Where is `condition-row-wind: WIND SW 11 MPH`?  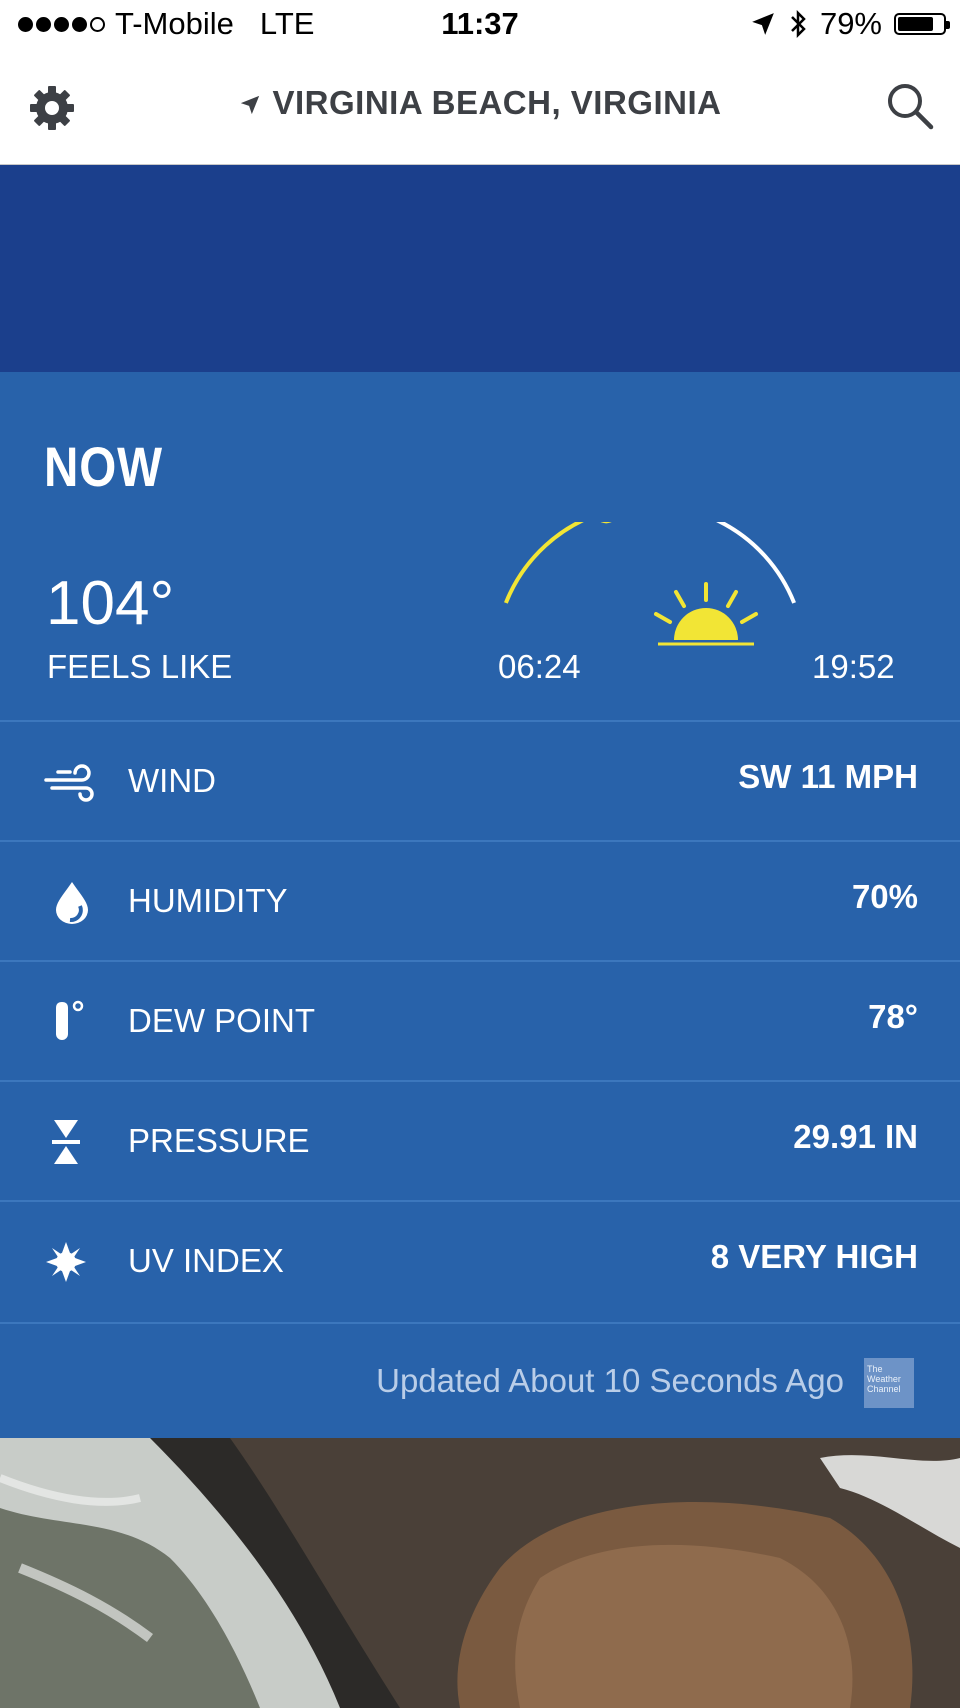 condition-row-wind: WIND SW 11 MPH is located at coordinates (480, 781).